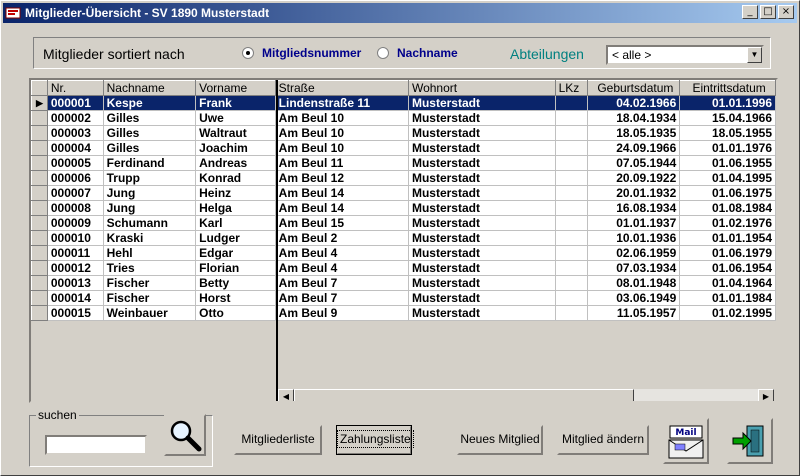 The width and height of the screenshot is (800, 476). Describe the element at coordinates (342, 223) in the screenshot. I see `col-strasse: Am Beul 15` at that location.